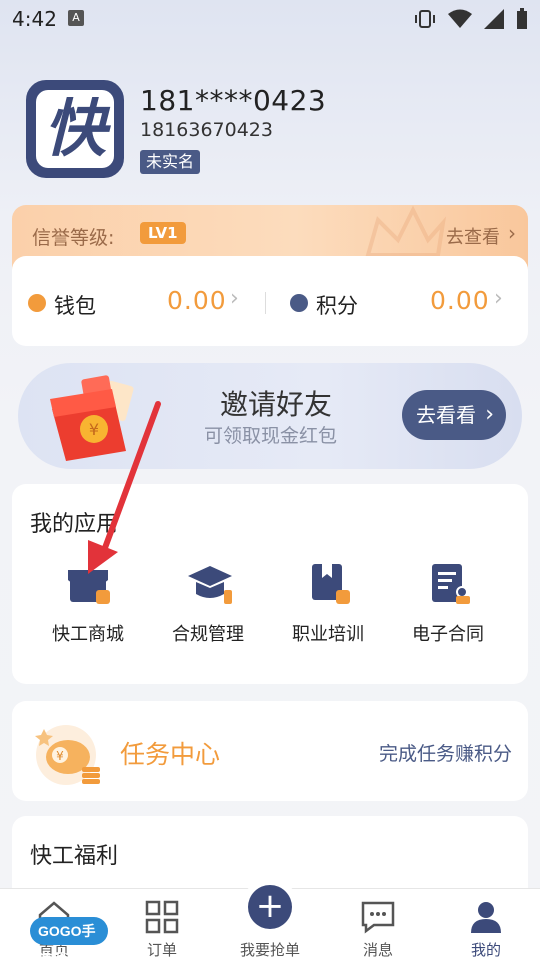 Image resolution: width=540 pixels, height=960 pixels. Describe the element at coordinates (299, 303) in the screenshot. I see `points-icon` at that location.